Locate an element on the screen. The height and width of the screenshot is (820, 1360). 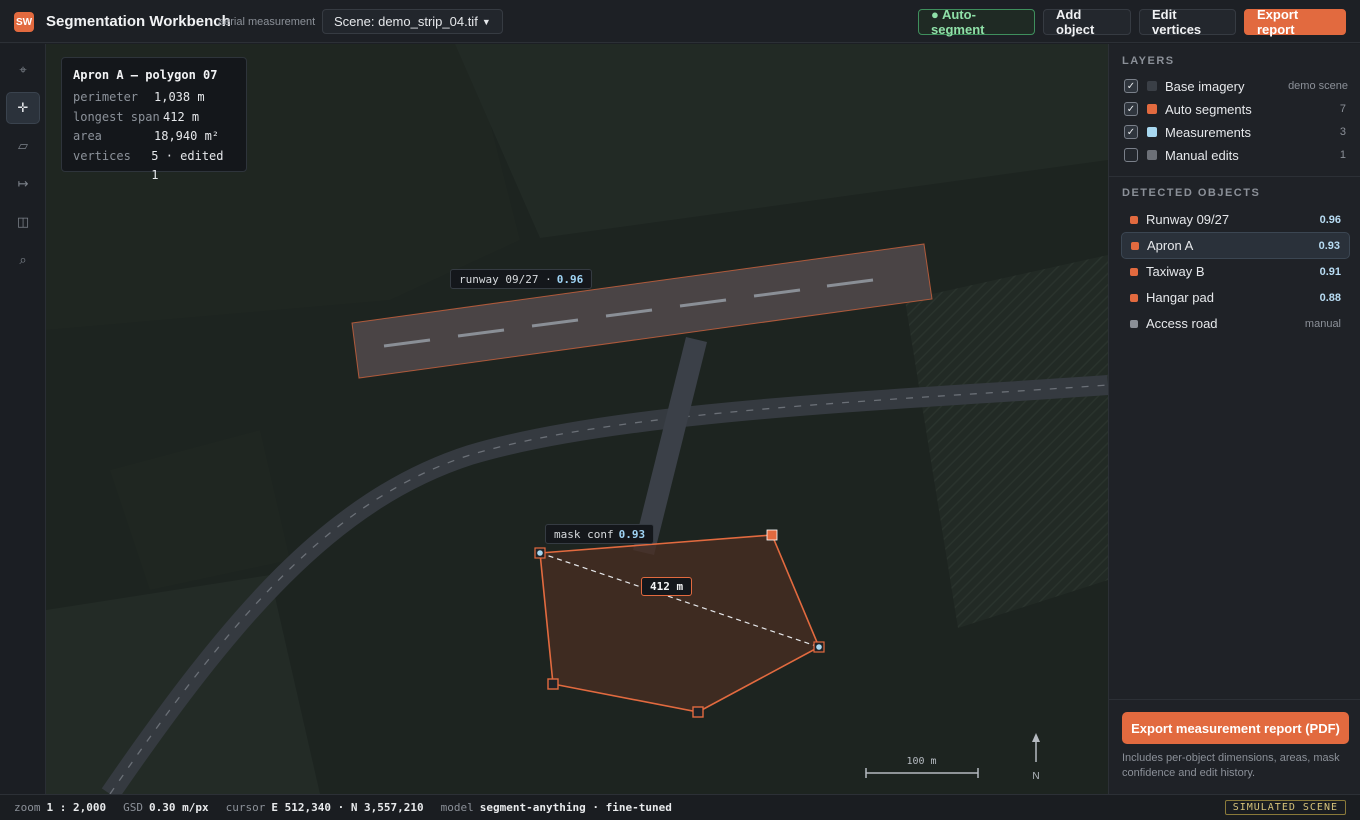
compare-icon: ◫ is located at coordinates (23, 221).